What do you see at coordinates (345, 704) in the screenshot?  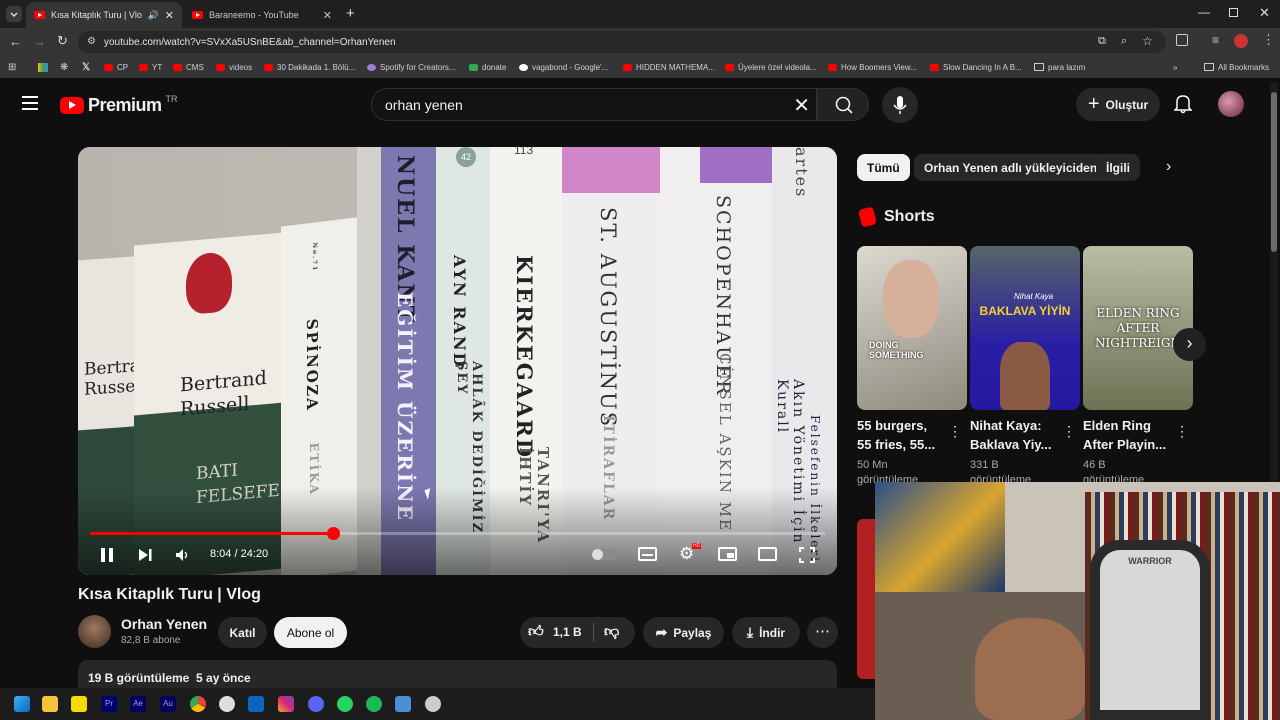 I see `whatsapp-icon` at bounding box center [345, 704].